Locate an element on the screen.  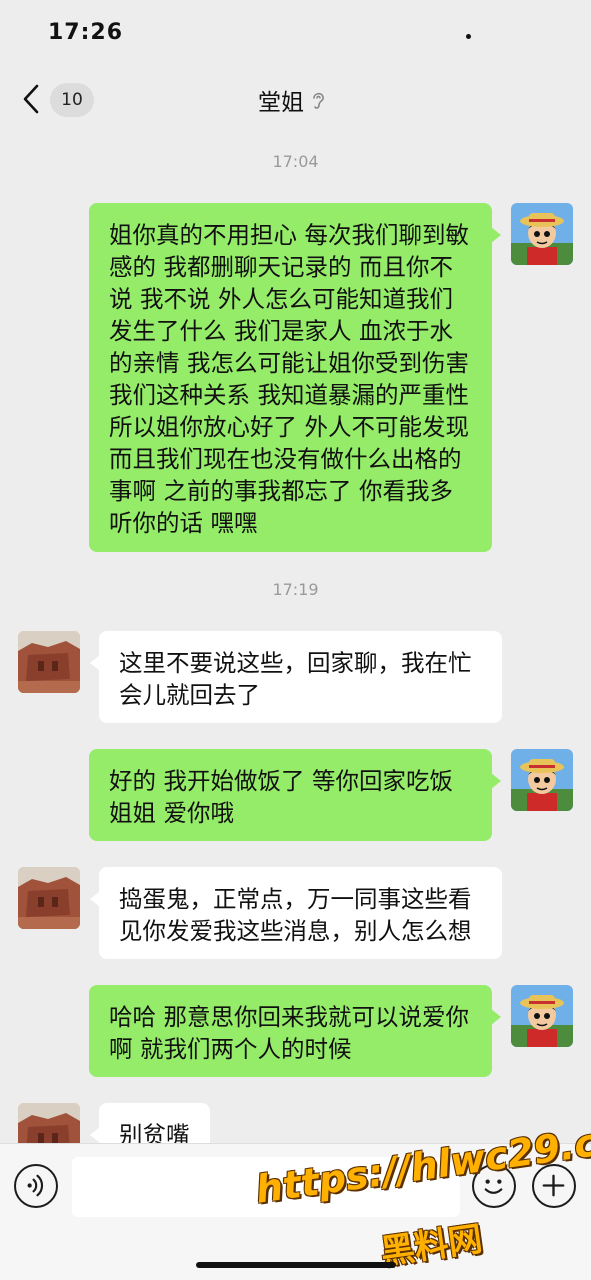
status-time: 17:26 is located at coordinates (86, 32).